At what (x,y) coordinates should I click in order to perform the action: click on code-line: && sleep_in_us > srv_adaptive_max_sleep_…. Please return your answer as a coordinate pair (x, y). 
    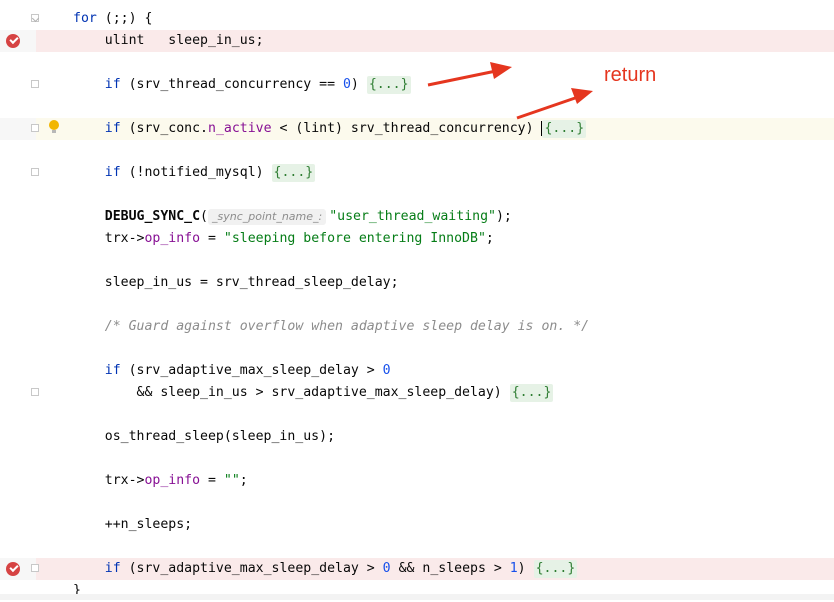
    Looking at the image, I should click on (417, 393).